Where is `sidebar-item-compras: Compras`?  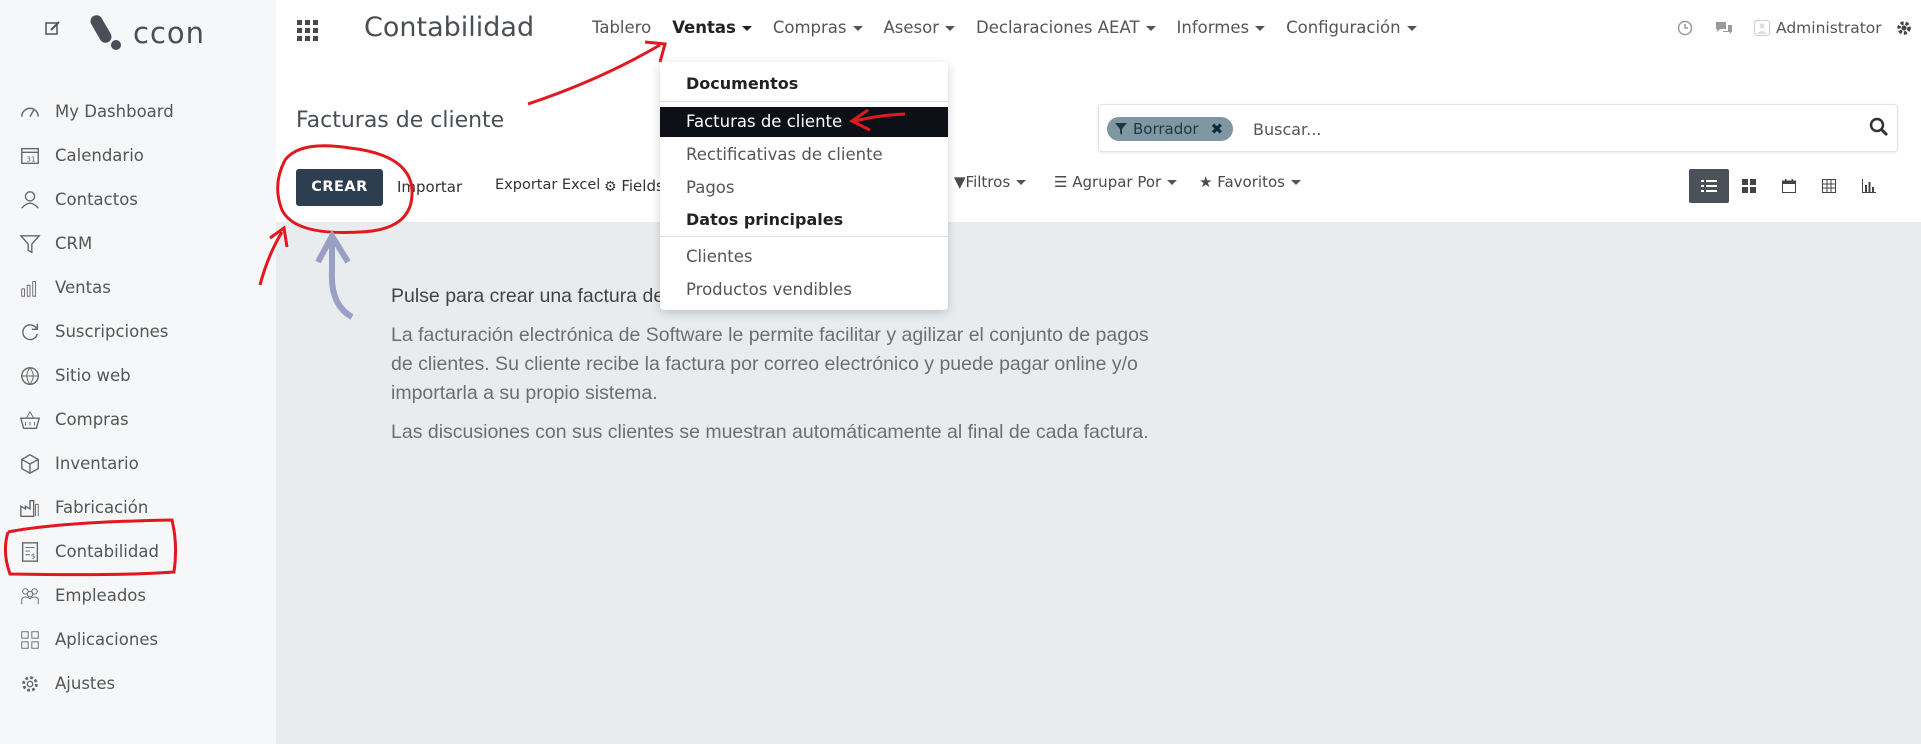
sidebar-item-compras: Compras is located at coordinates (138, 420).